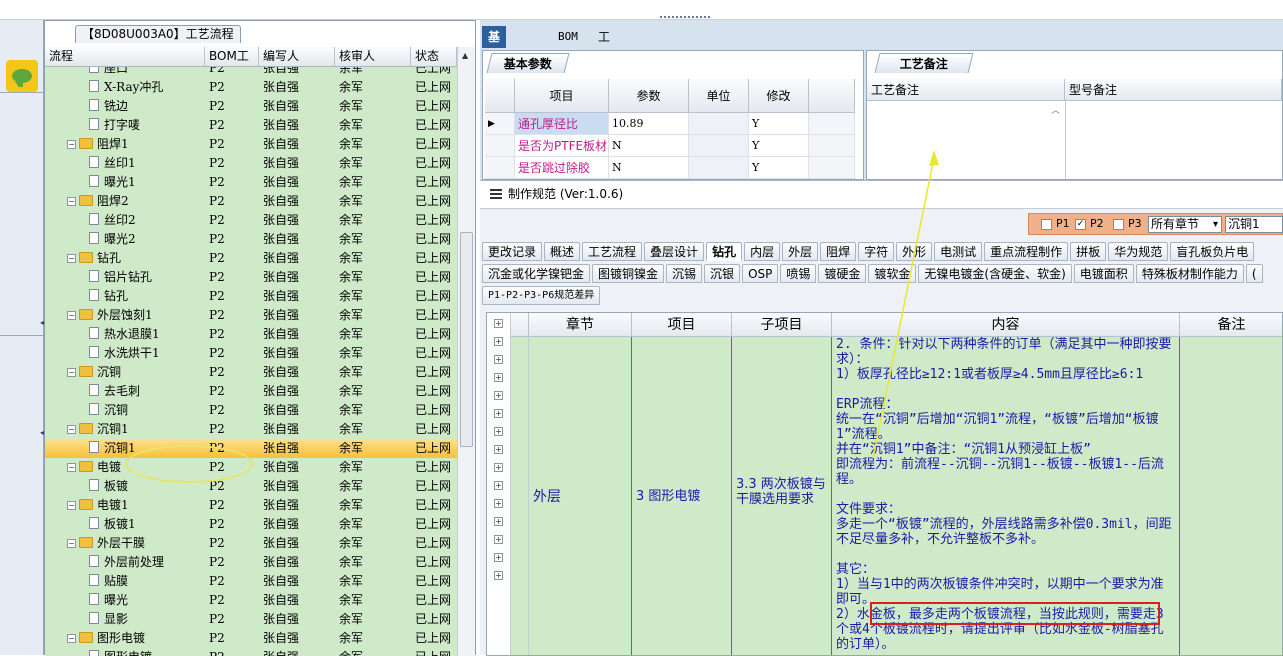  Describe the element at coordinates (1080, 224) in the screenshot. I see `p2-checkbox: ✓` at that location.